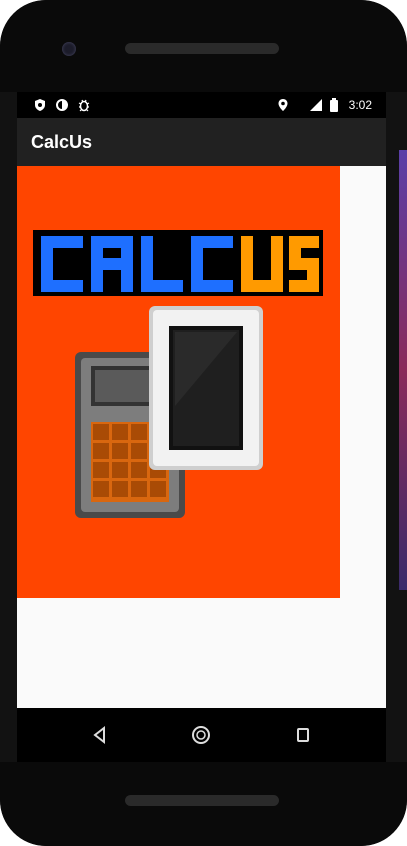 The height and width of the screenshot is (846, 407). Describe the element at coordinates (62, 142) in the screenshot. I see `app-title: CalcUs` at that location.